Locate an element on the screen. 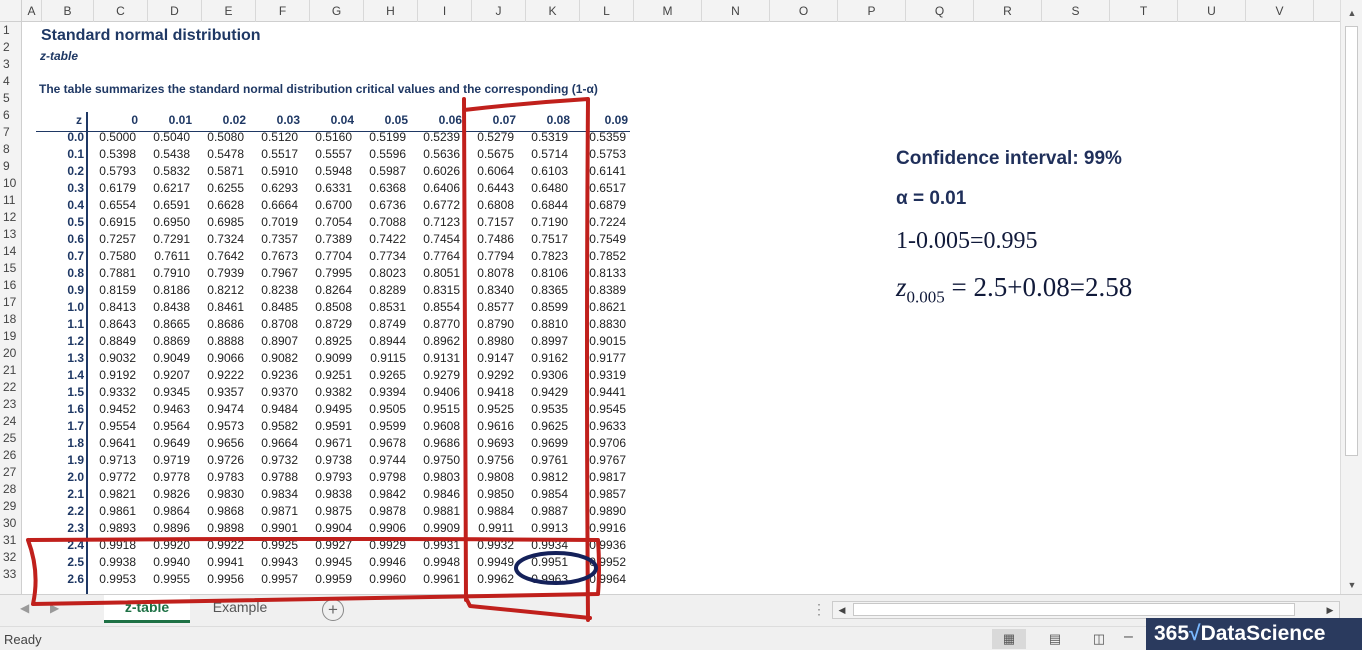 This screenshot has height=650, width=1362. row-header: 8 is located at coordinates (10, 149).